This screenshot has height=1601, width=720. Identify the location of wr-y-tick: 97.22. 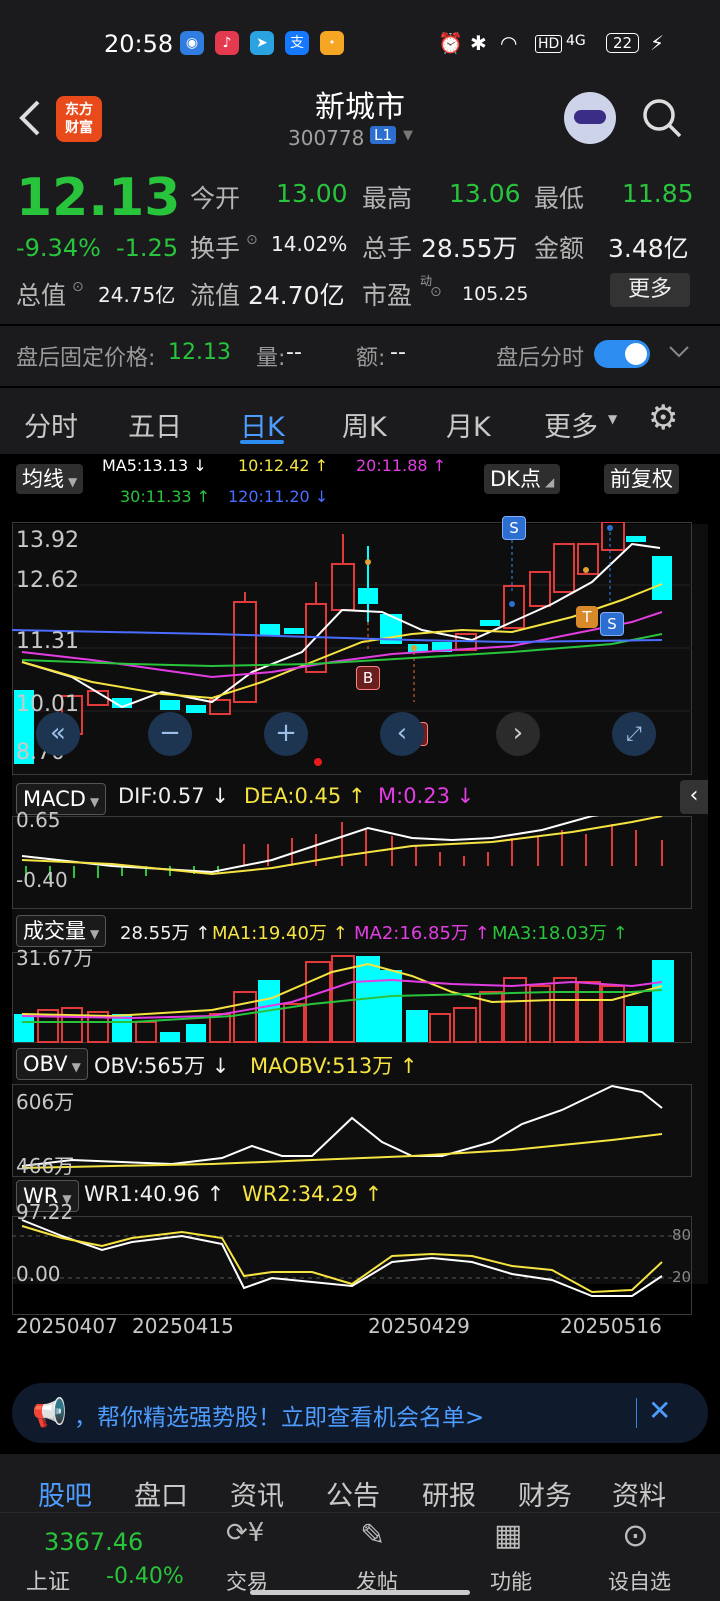
(45, 1212).